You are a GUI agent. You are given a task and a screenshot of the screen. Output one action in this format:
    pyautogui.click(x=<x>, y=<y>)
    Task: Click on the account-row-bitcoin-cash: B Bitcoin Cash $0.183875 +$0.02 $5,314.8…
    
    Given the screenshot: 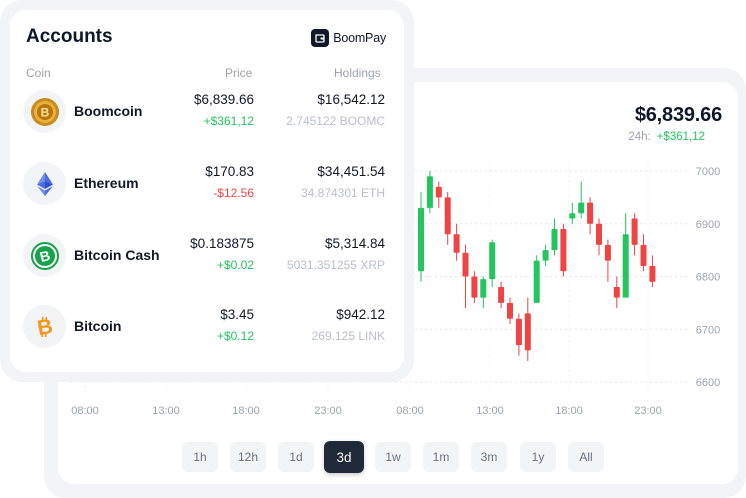 What is the action you would take?
    pyautogui.click(x=207, y=259)
    